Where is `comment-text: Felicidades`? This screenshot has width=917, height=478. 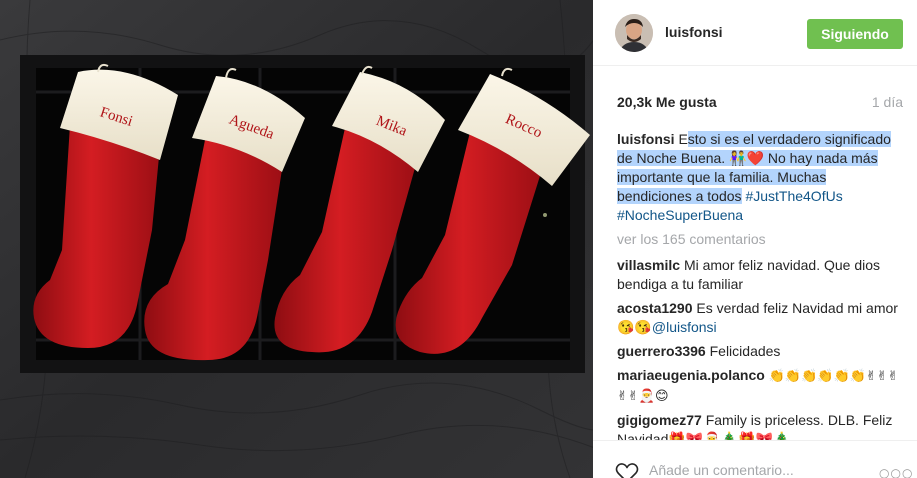 comment-text: Felicidades is located at coordinates (745, 351).